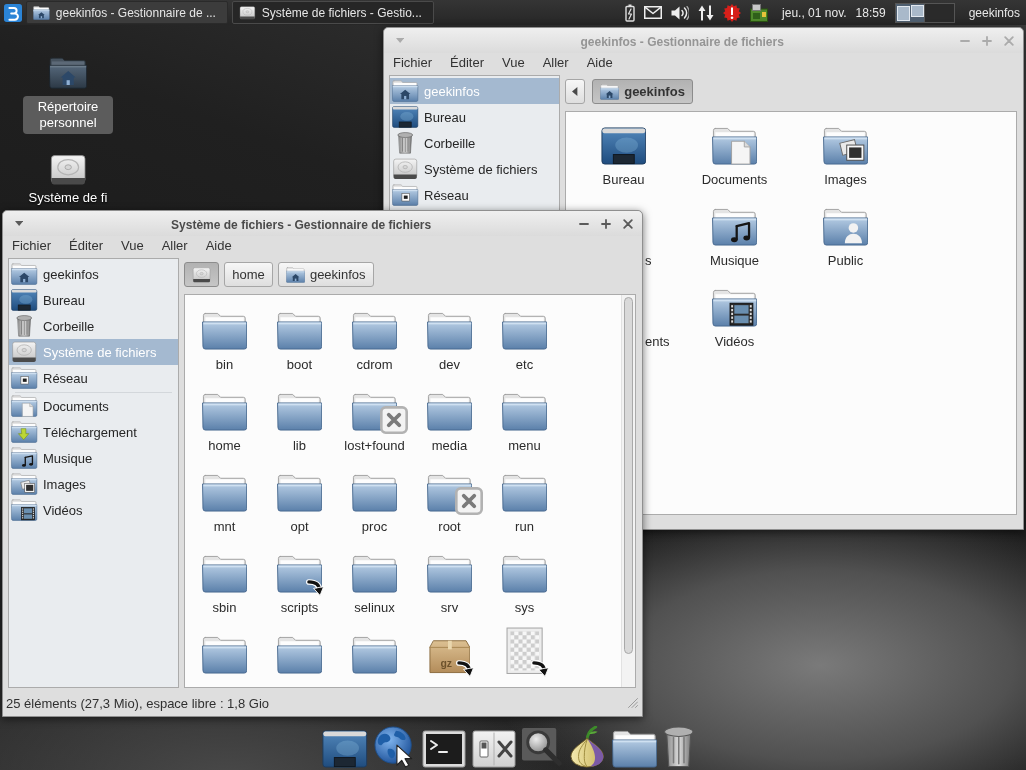 This screenshot has width=1026, height=770. What do you see at coordinates (68, 198) in the screenshot?
I see `desktop-icon-label: Système de fi` at bounding box center [68, 198].